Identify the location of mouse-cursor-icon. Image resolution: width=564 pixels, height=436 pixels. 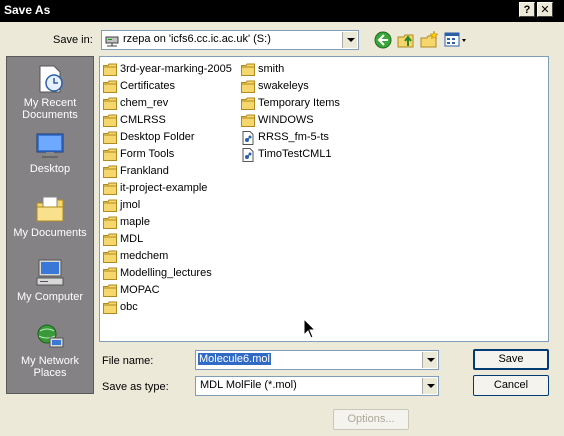
(310, 328).